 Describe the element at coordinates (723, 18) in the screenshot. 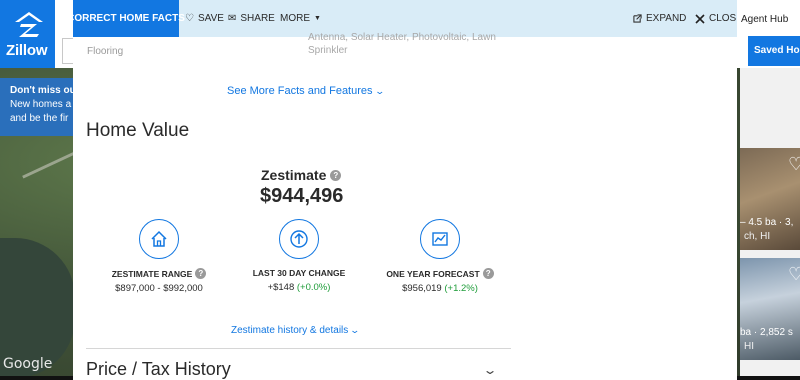

I see `close-label: CLOSE` at that location.